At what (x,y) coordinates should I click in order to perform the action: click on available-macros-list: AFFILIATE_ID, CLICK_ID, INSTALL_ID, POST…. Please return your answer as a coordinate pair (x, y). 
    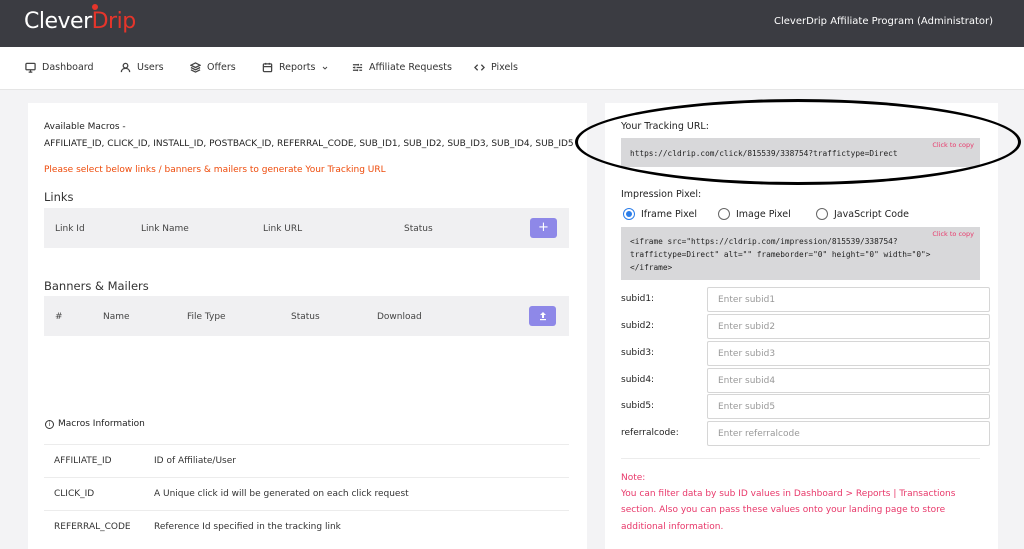
    Looking at the image, I should click on (309, 144).